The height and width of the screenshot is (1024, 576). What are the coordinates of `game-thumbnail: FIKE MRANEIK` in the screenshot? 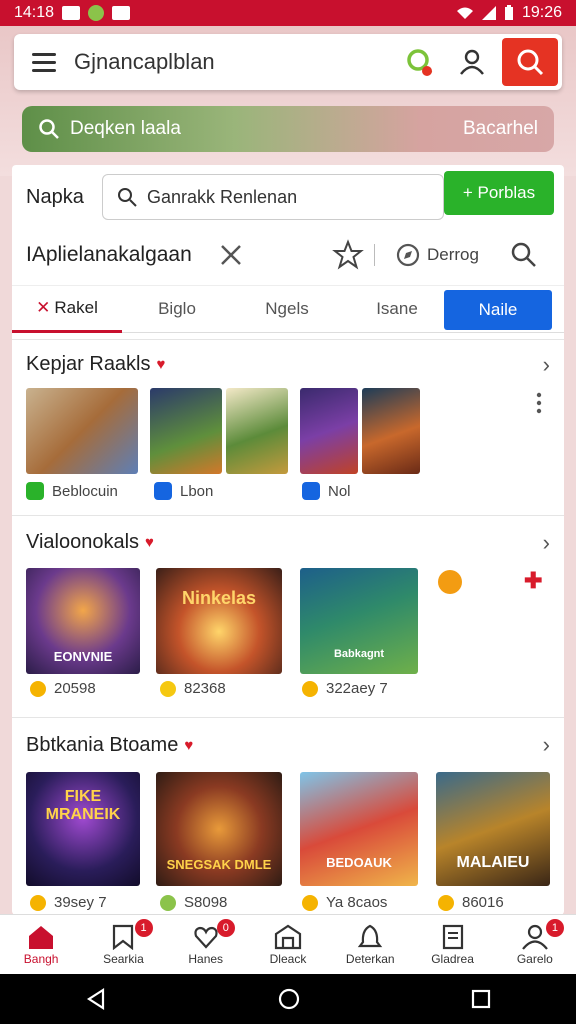 It's located at (83, 829).